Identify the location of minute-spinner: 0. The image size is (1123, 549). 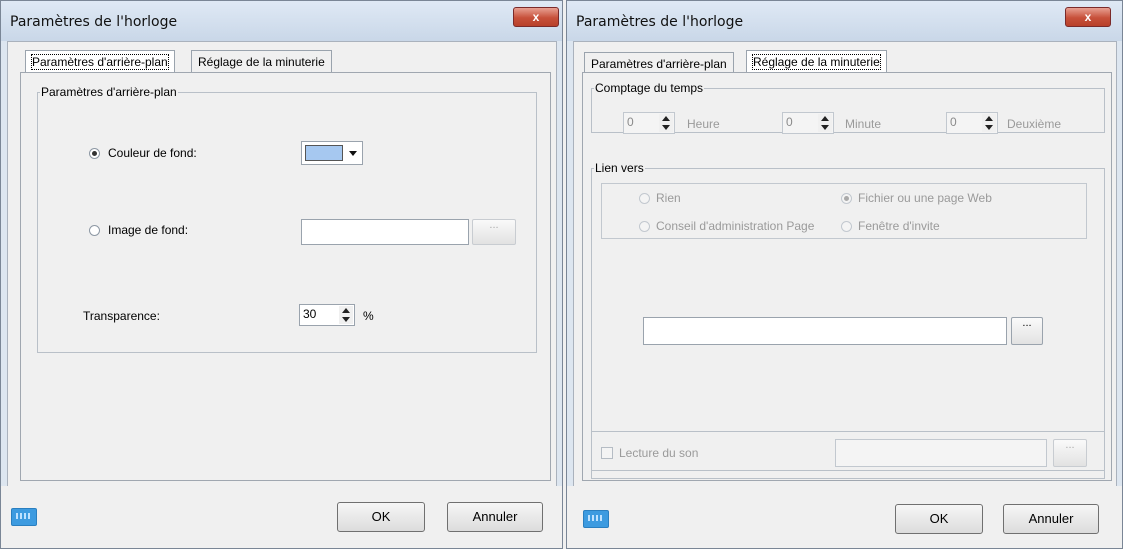
(808, 123).